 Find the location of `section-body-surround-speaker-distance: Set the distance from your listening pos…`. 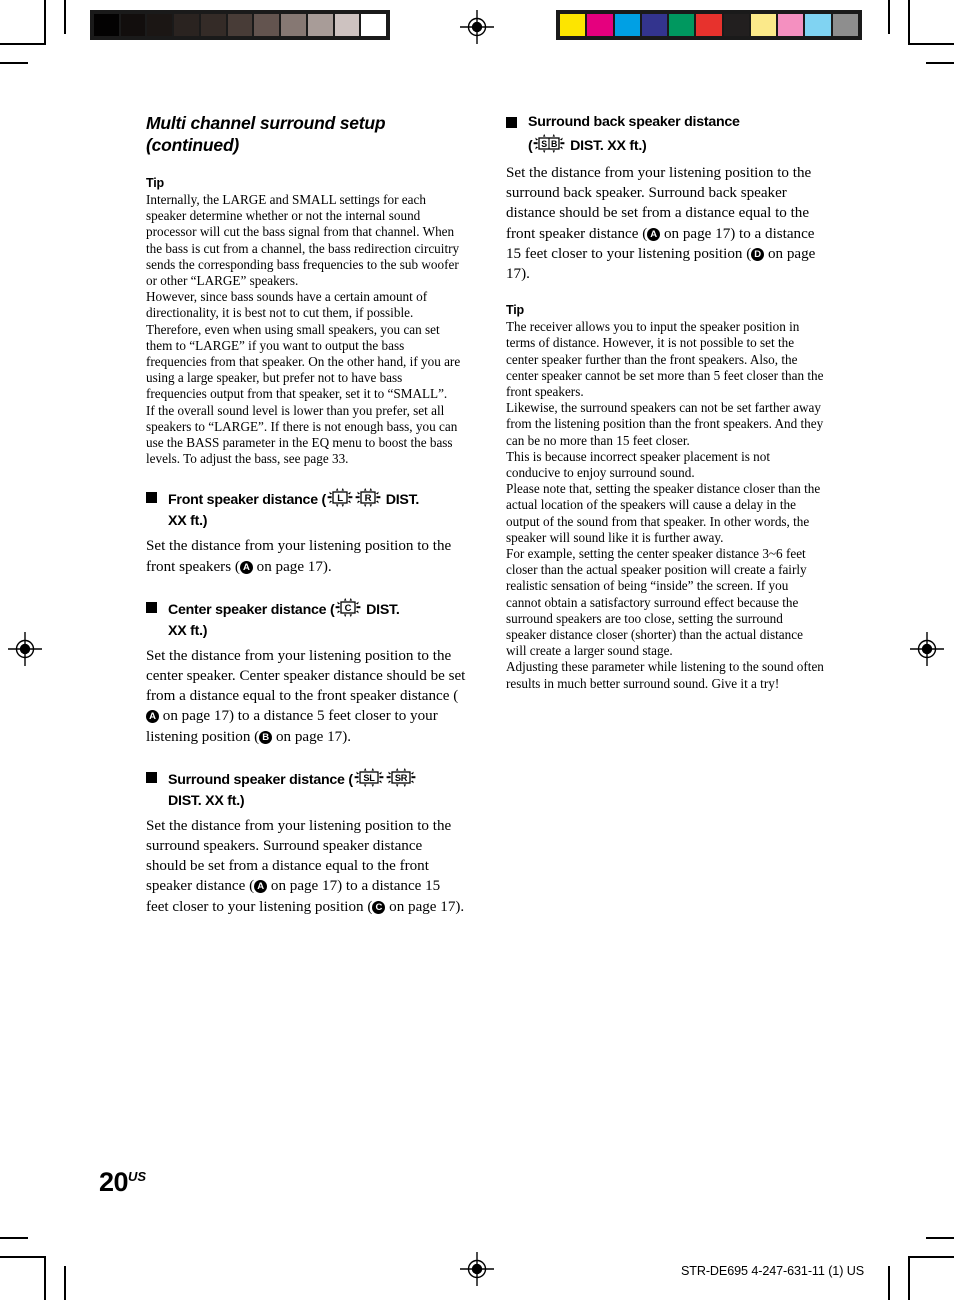

section-body-surround-speaker-distance: Set the distance from your listening pos… is located at coordinates (306, 866).